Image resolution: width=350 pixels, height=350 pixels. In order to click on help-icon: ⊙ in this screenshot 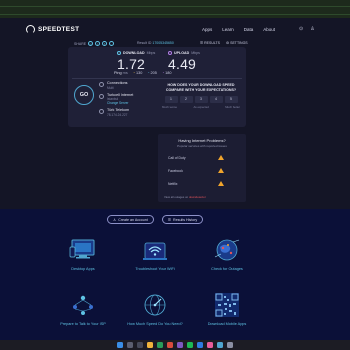, I will do `click(301, 29)`.